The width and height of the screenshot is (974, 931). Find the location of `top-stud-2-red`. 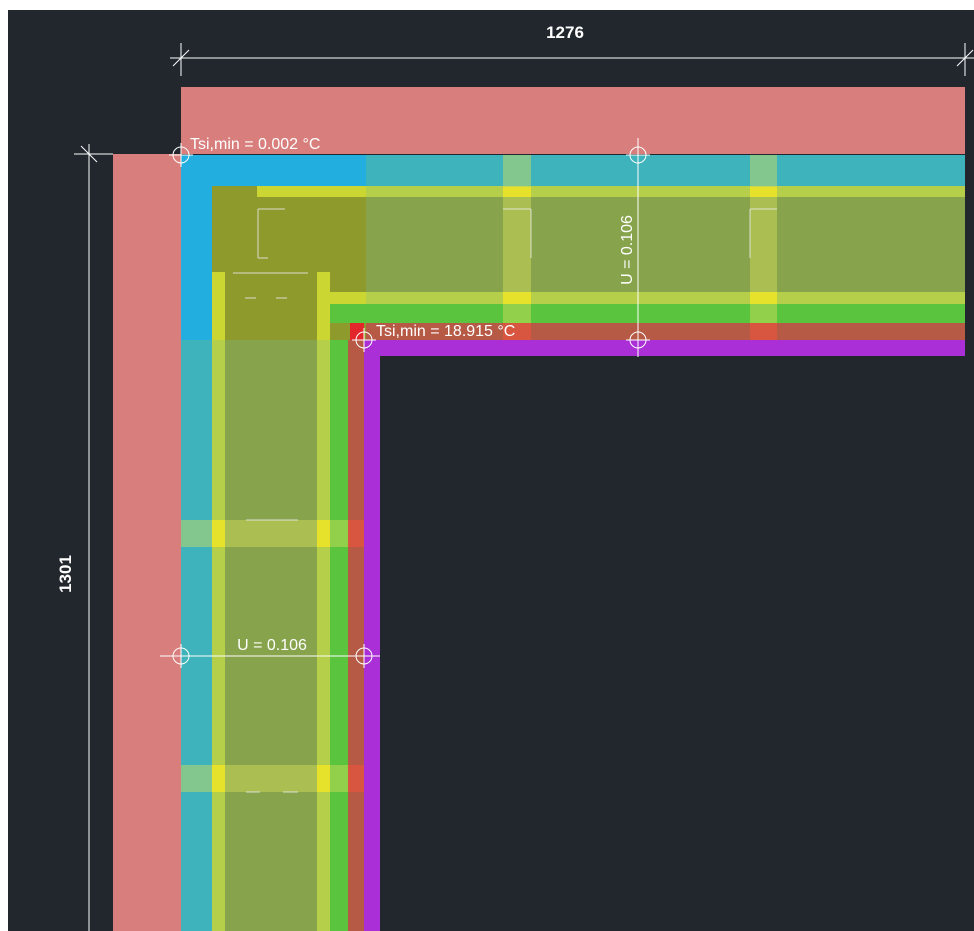

top-stud-2-red is located at coordinates (763, 331).